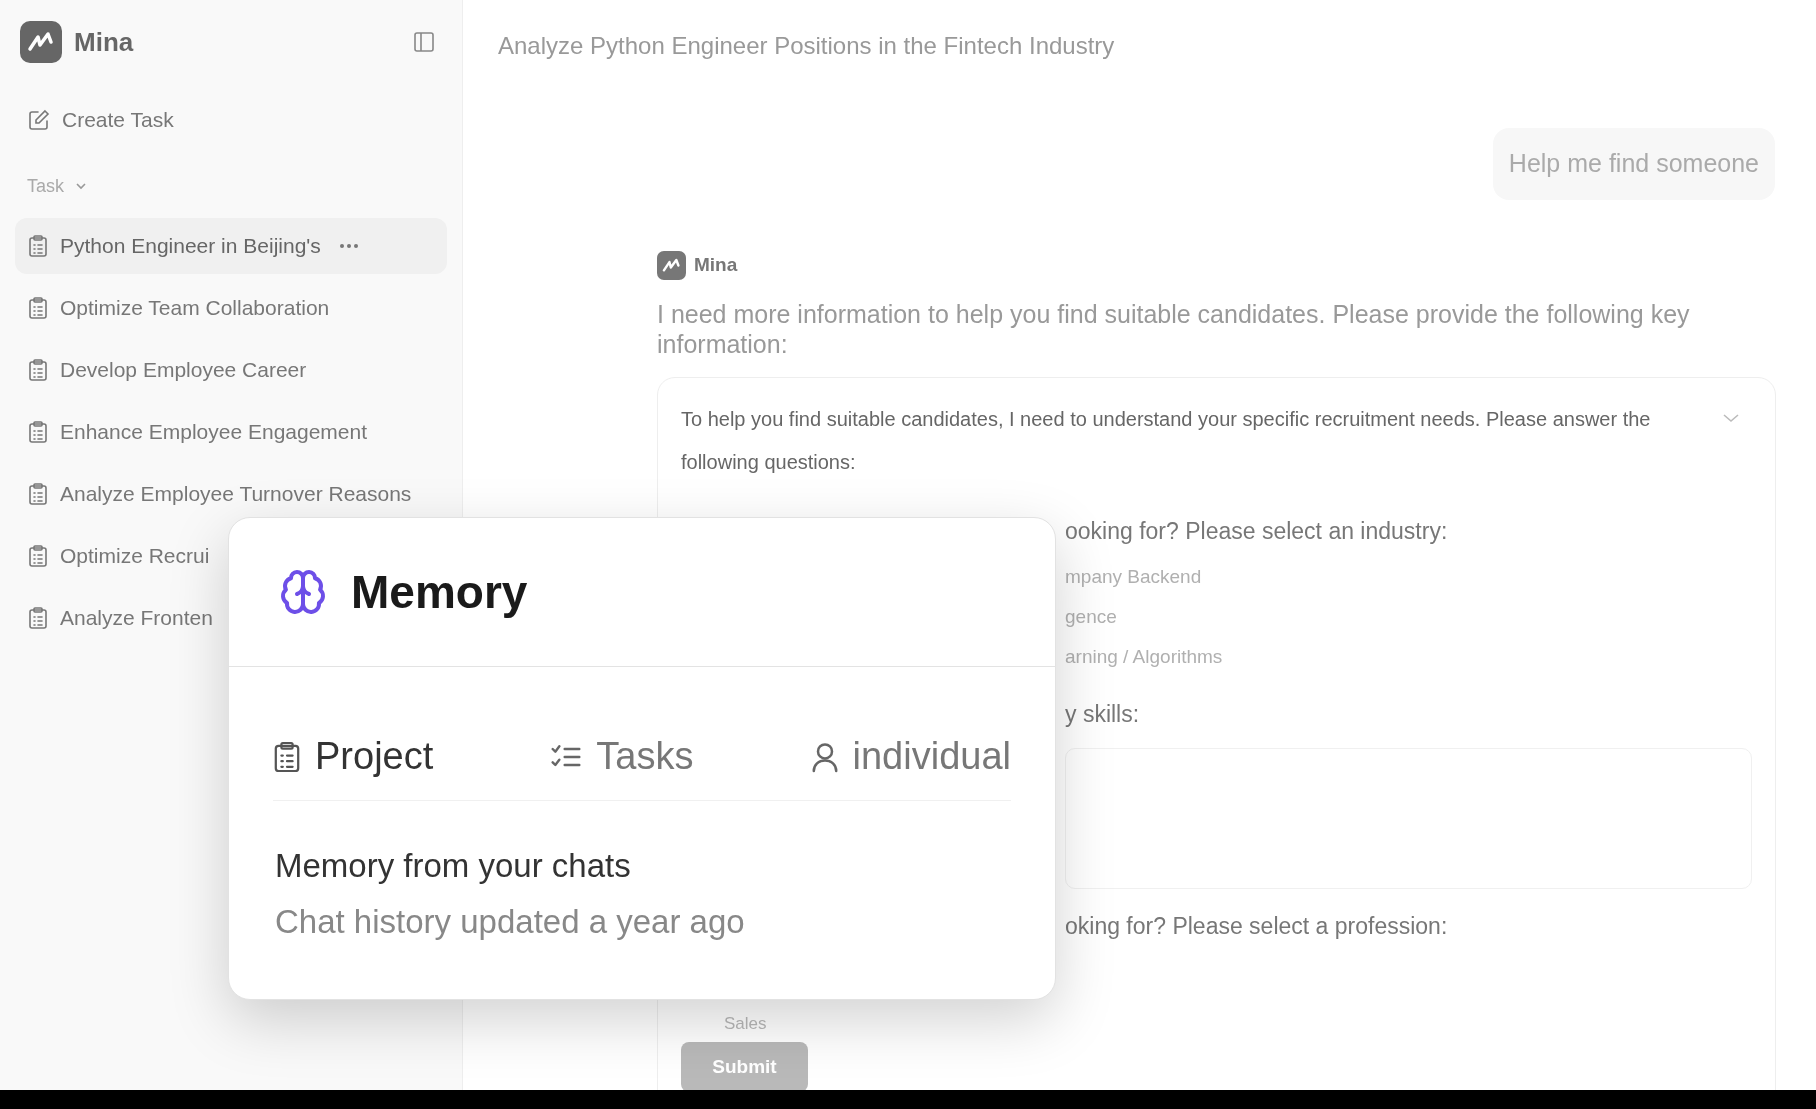 The image size is (1816, 1109). What do you see at coordinates (1103, 714) in the screenshot?
I see `question-text: y skills:` at bounding box center [1103, 714].